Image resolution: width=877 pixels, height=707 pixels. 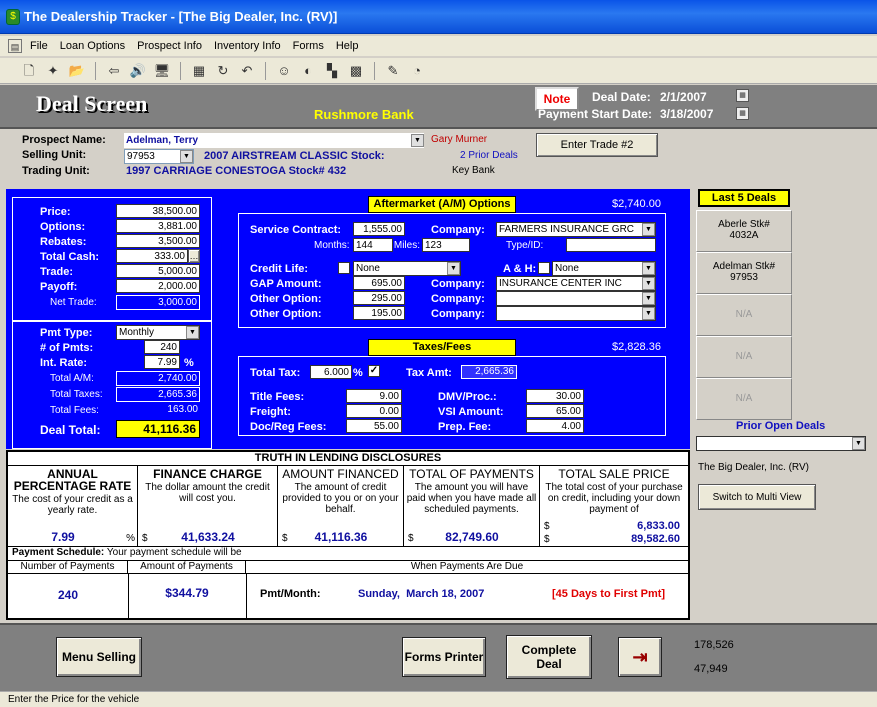 What do you see at coordinates (576, 229) in the screenshot?
I see `service-company-select: FARMERS INSURANCE GRC ▼` at bounding box center [576, 229].